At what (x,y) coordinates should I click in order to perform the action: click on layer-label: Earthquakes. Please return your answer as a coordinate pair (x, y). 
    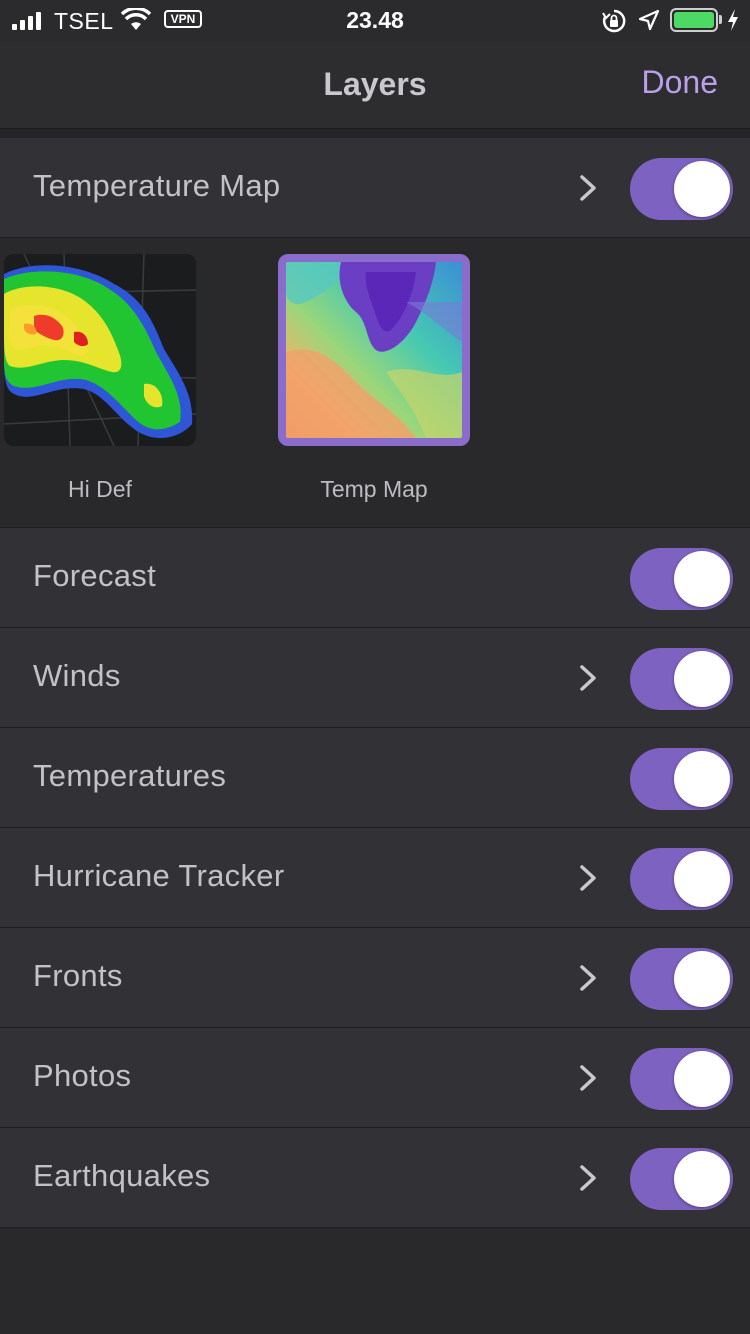
    Looking at the image, I should click on (122, 1175).